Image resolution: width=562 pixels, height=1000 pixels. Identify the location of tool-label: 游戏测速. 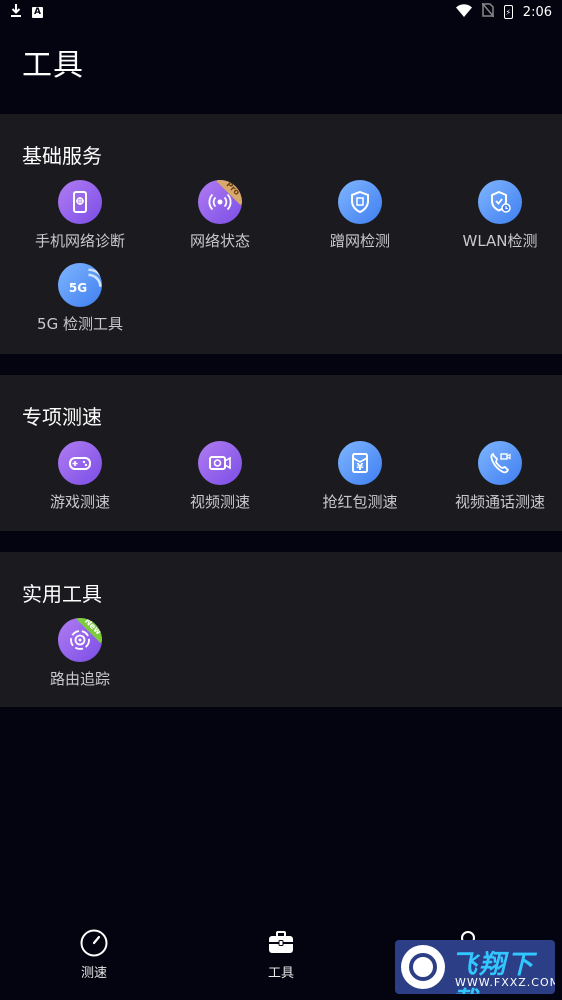
(79, 502).